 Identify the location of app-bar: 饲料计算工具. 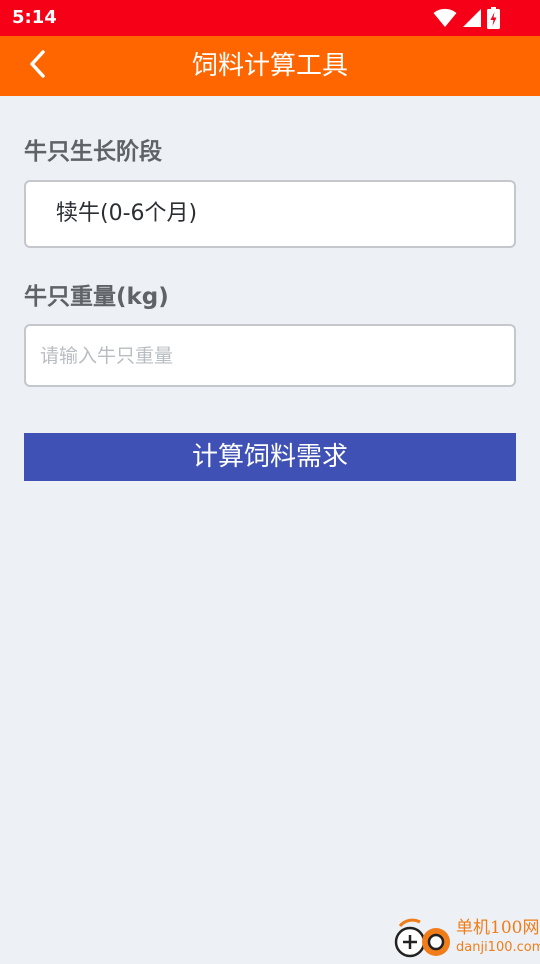
(270, 66).